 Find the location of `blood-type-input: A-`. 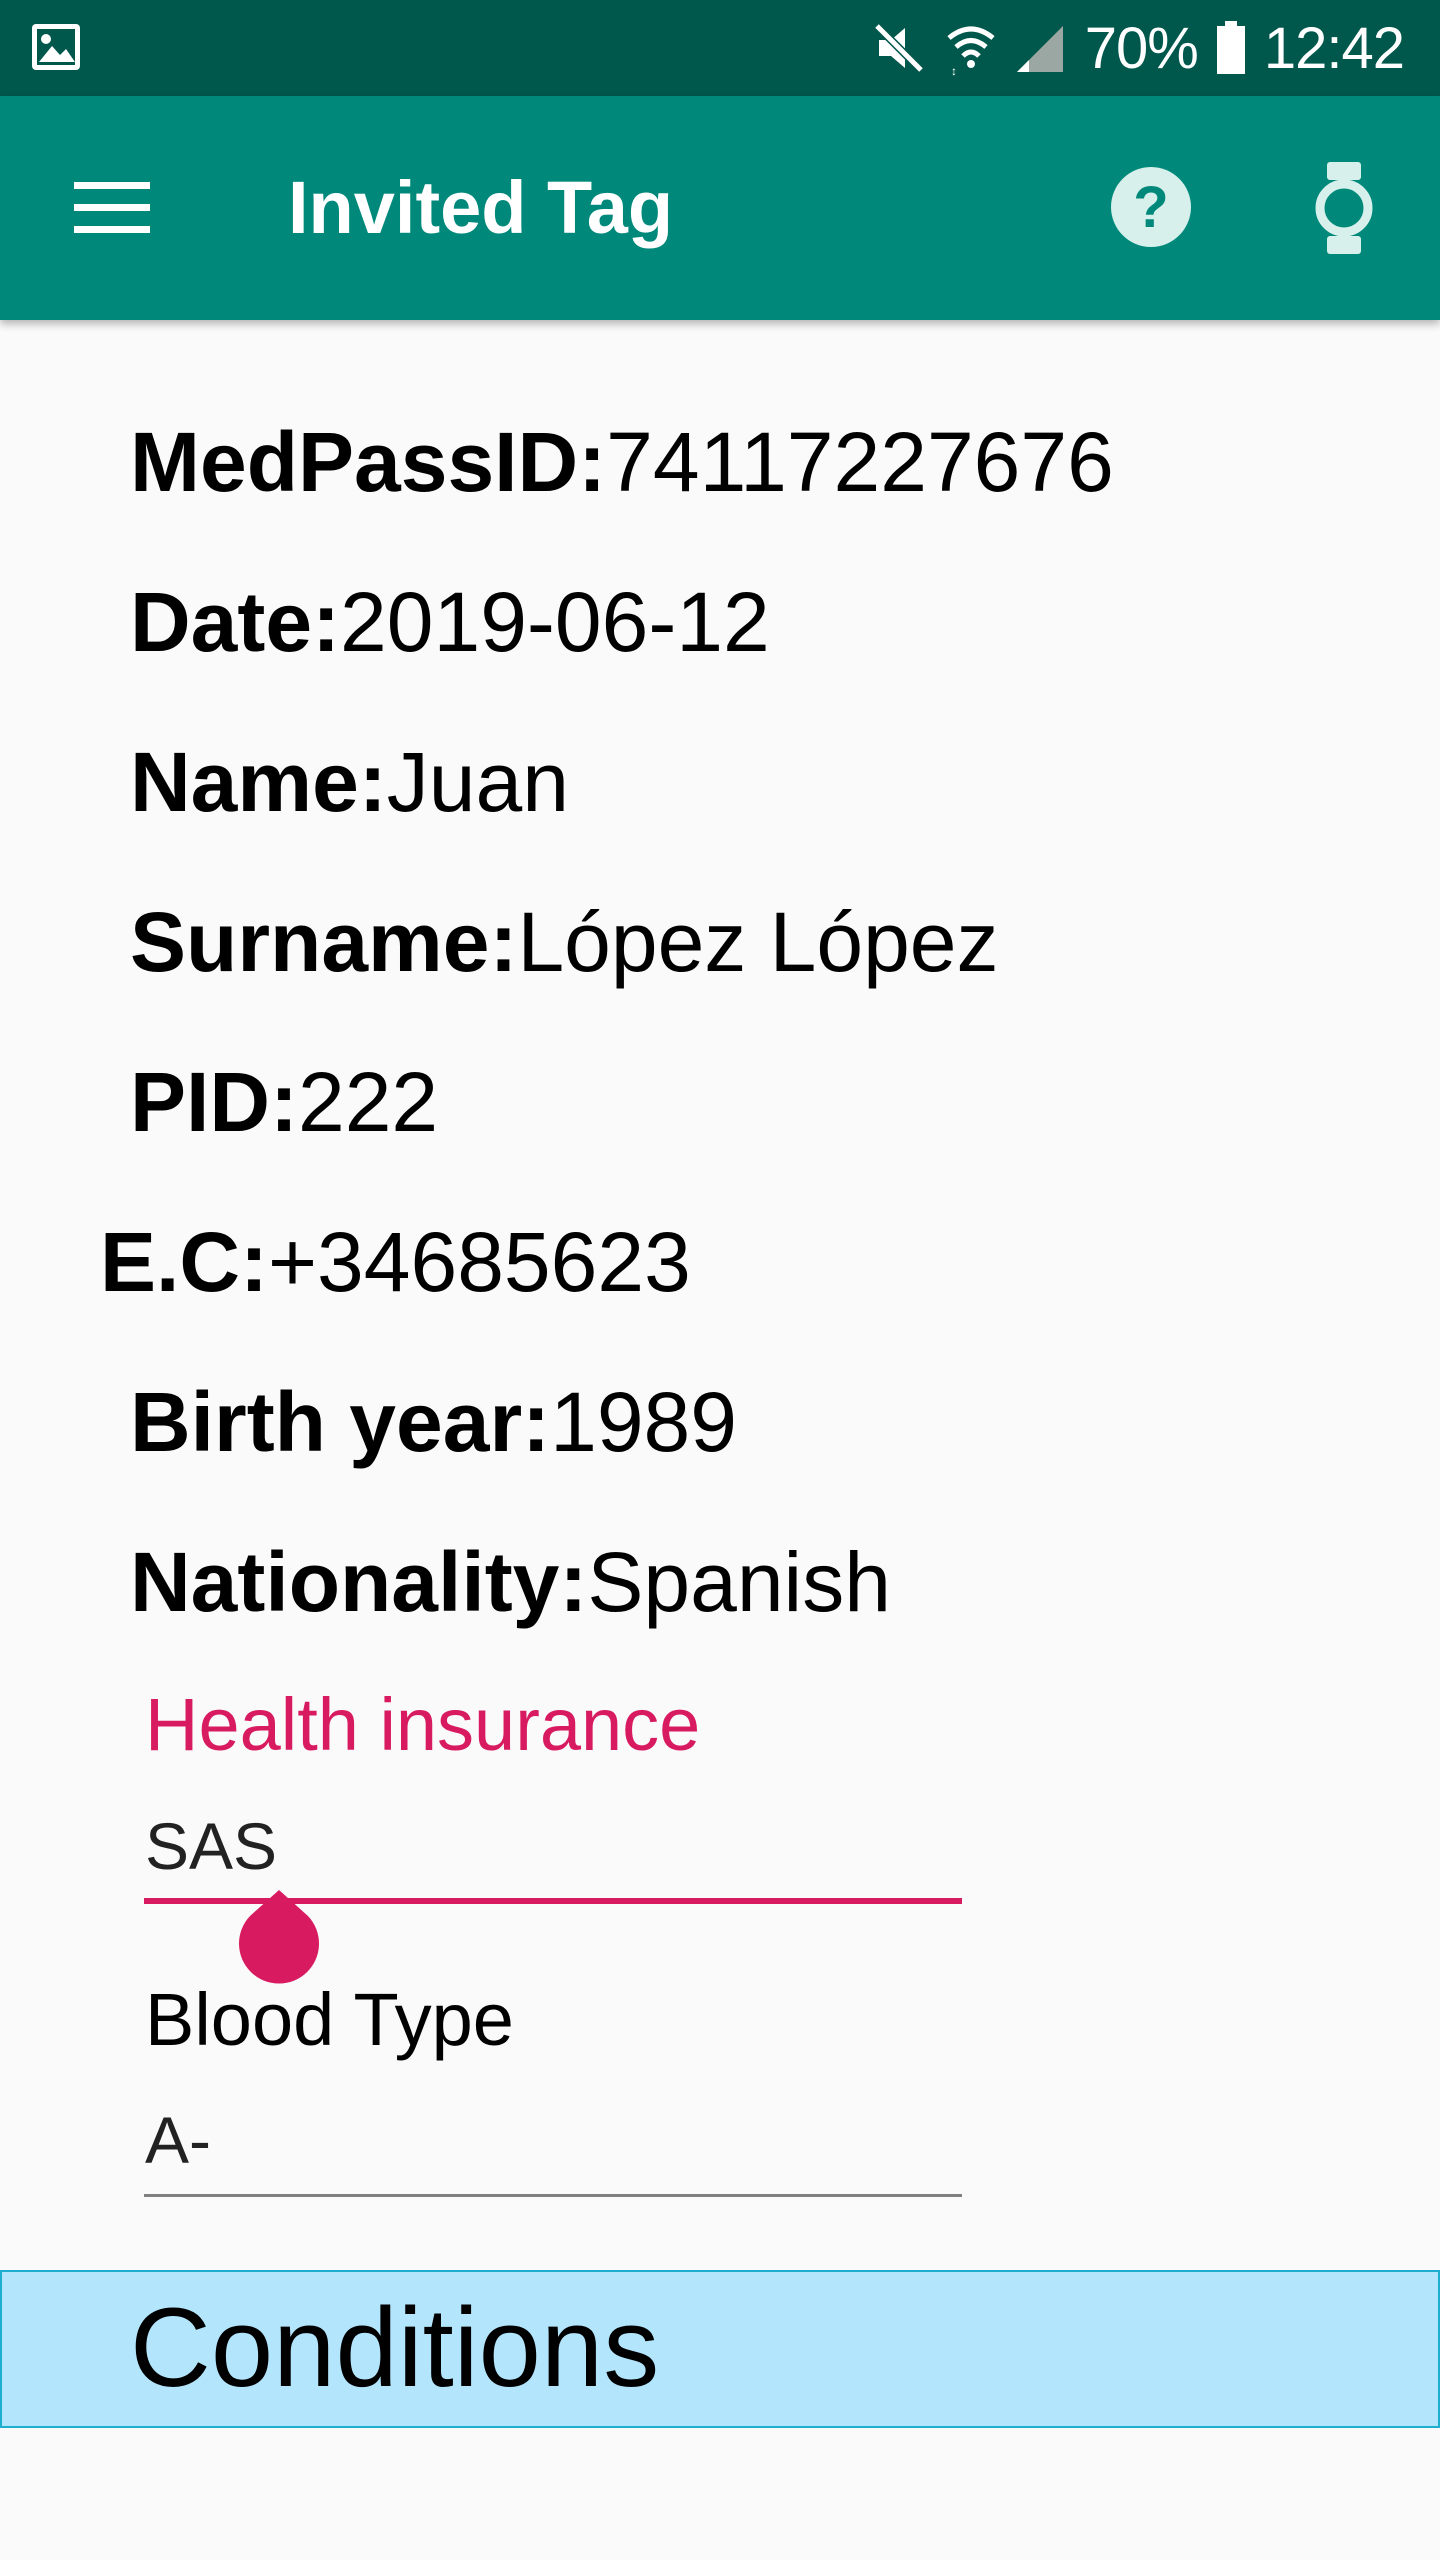

blood-type-input: A- is located at coordinates (178, 2140).